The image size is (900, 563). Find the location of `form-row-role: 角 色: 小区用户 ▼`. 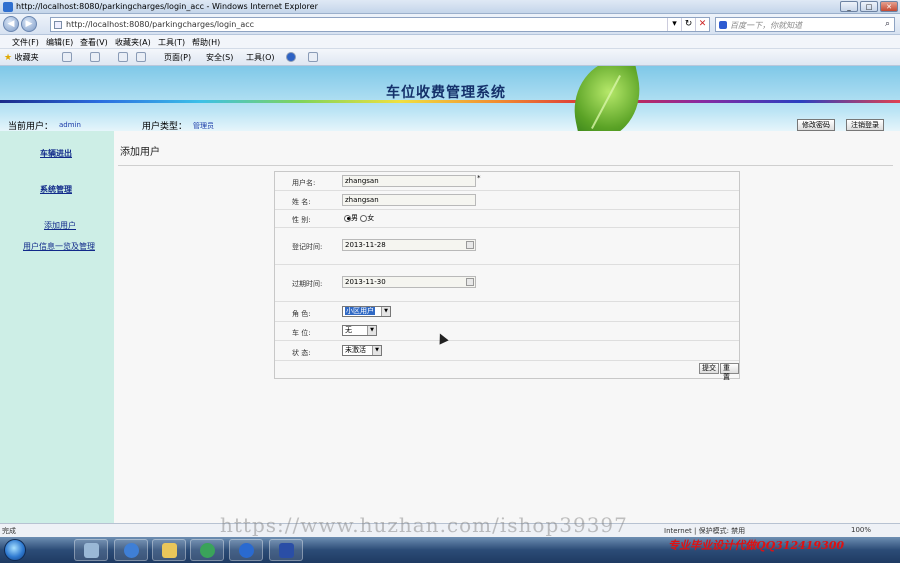

form-row-role: 角 色: 小区用户 ▼ is located at coordinates (507, 312).